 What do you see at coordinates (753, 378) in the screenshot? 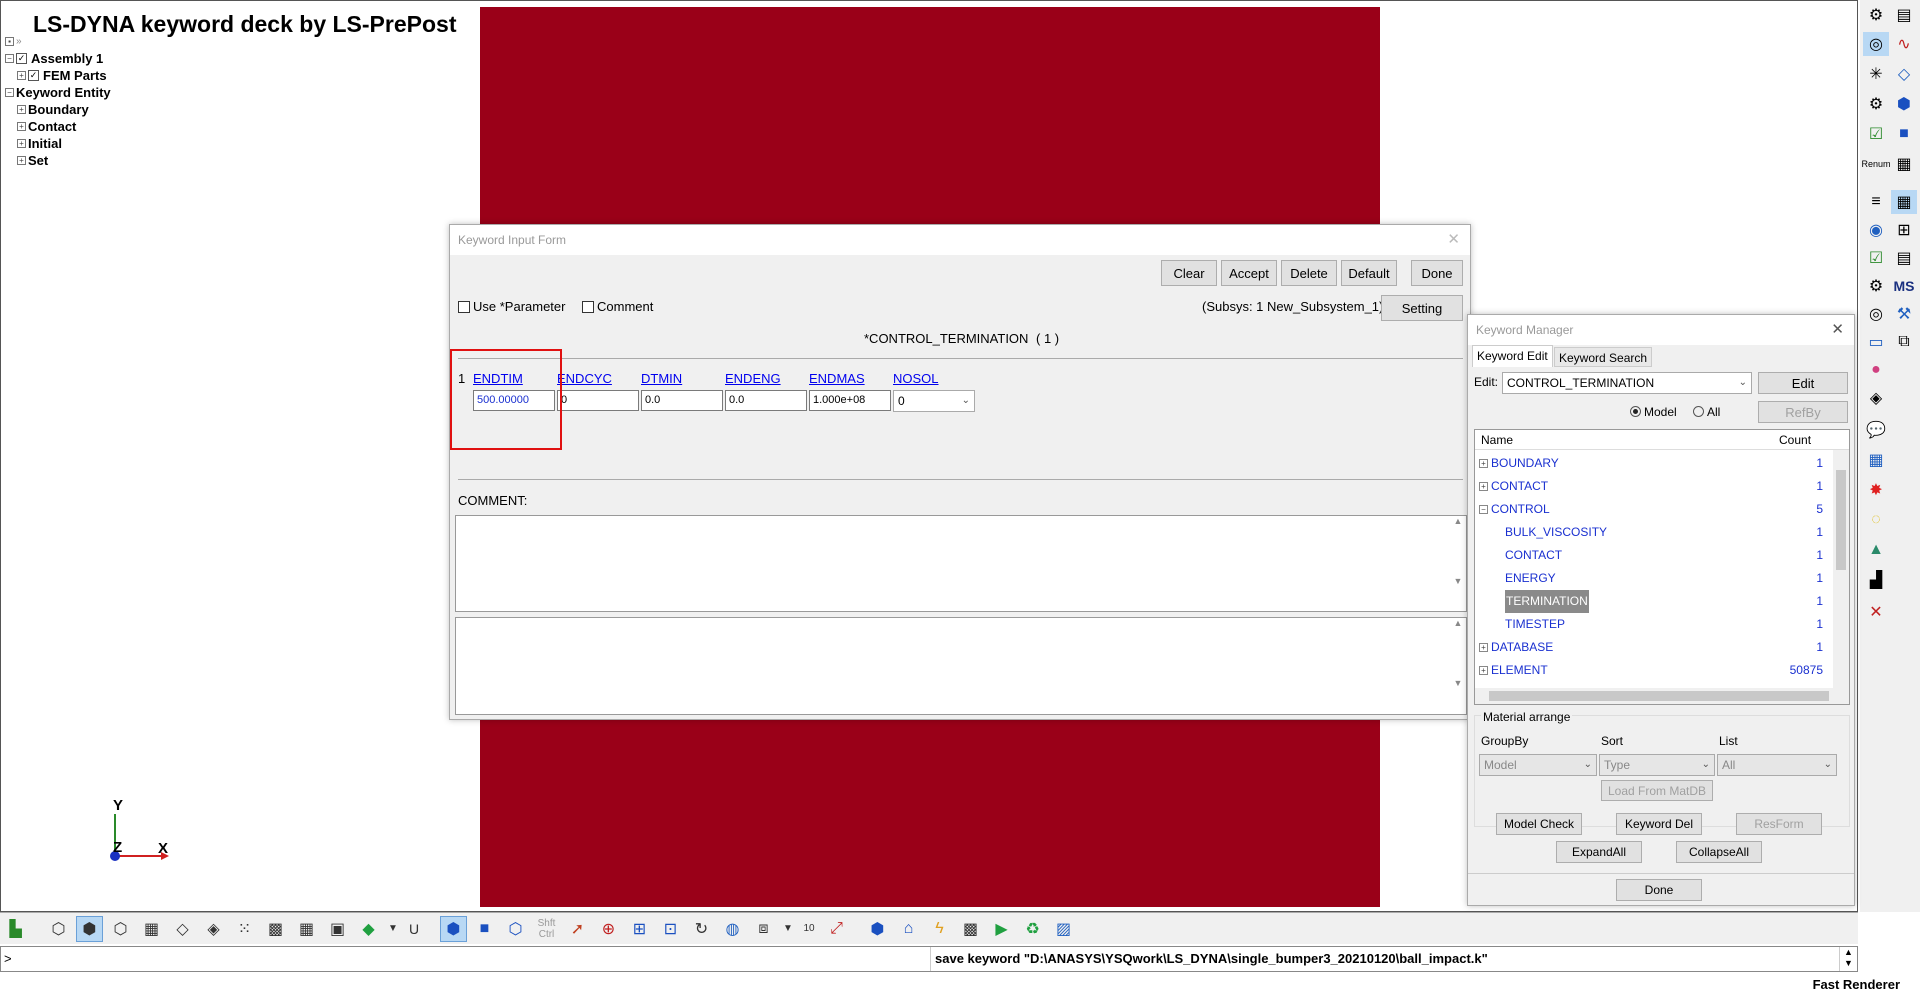
I see `field-label-endeng: ENDENG` at bounding box center [753, 378].